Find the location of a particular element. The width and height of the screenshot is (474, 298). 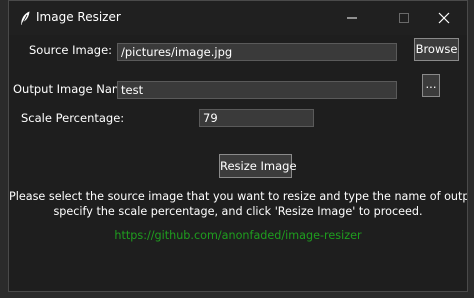

output-name-label: Output Image Name: is located at coordinates (74, 89).